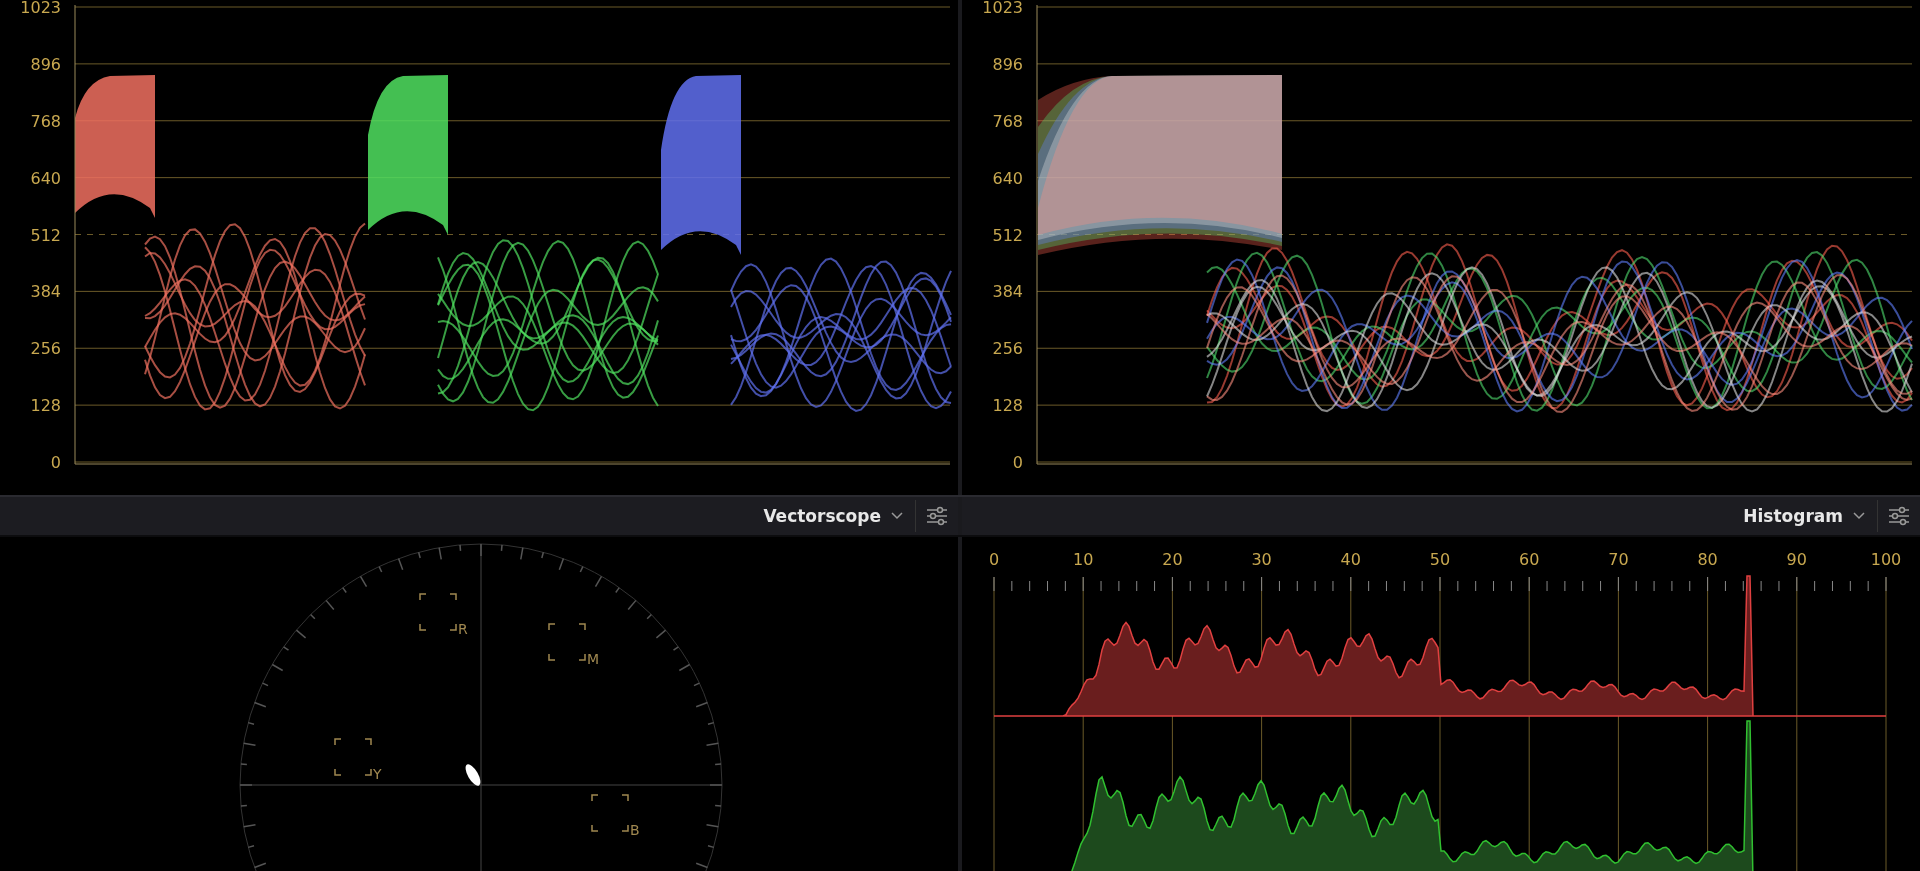 This screenshot has height=871, width=1920. I want to click on axis-label: 10, so click(1083, 559).